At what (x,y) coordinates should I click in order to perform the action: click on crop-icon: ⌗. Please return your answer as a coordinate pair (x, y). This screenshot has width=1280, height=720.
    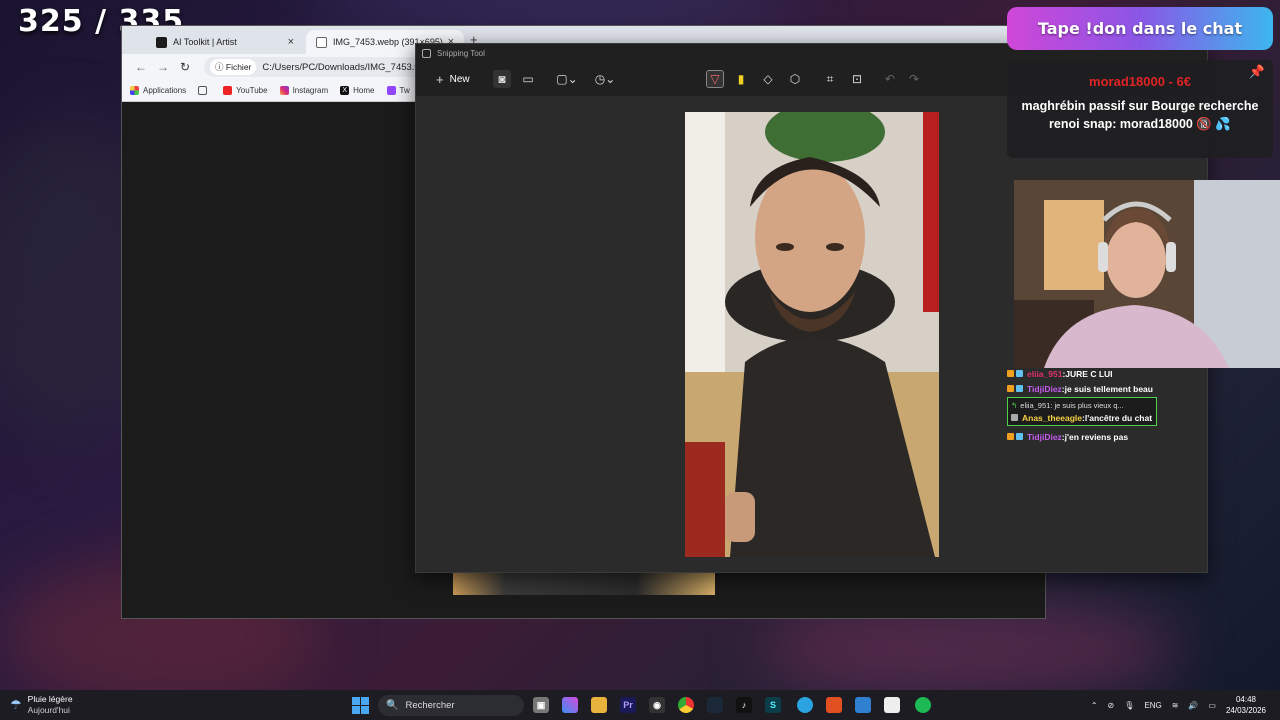
    Looking at the image, I should click on (830, 79).